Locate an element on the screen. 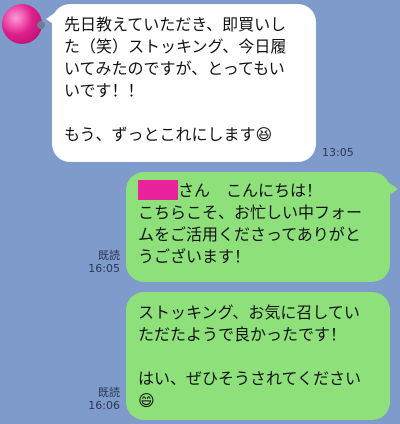  message-line: た（笑）ストッキング、今日履 is located at coordinates (175, 46).